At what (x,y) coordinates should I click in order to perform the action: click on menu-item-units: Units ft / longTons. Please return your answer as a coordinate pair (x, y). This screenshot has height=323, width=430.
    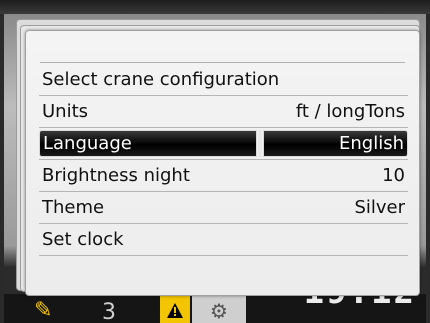
    Looking at the image, I should click on (223, 112).